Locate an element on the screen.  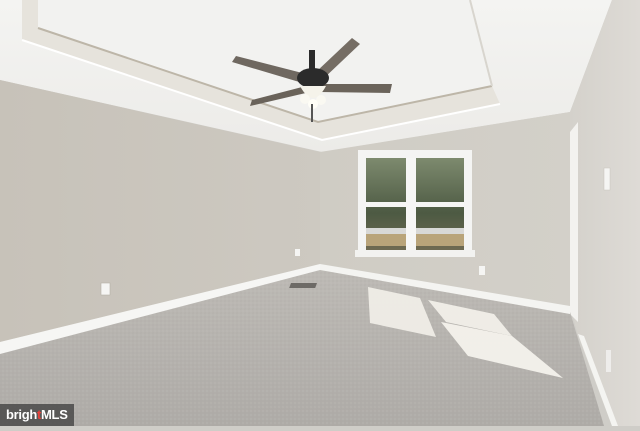
watermark-prefix: brigh is located at coordinates (21, 414).